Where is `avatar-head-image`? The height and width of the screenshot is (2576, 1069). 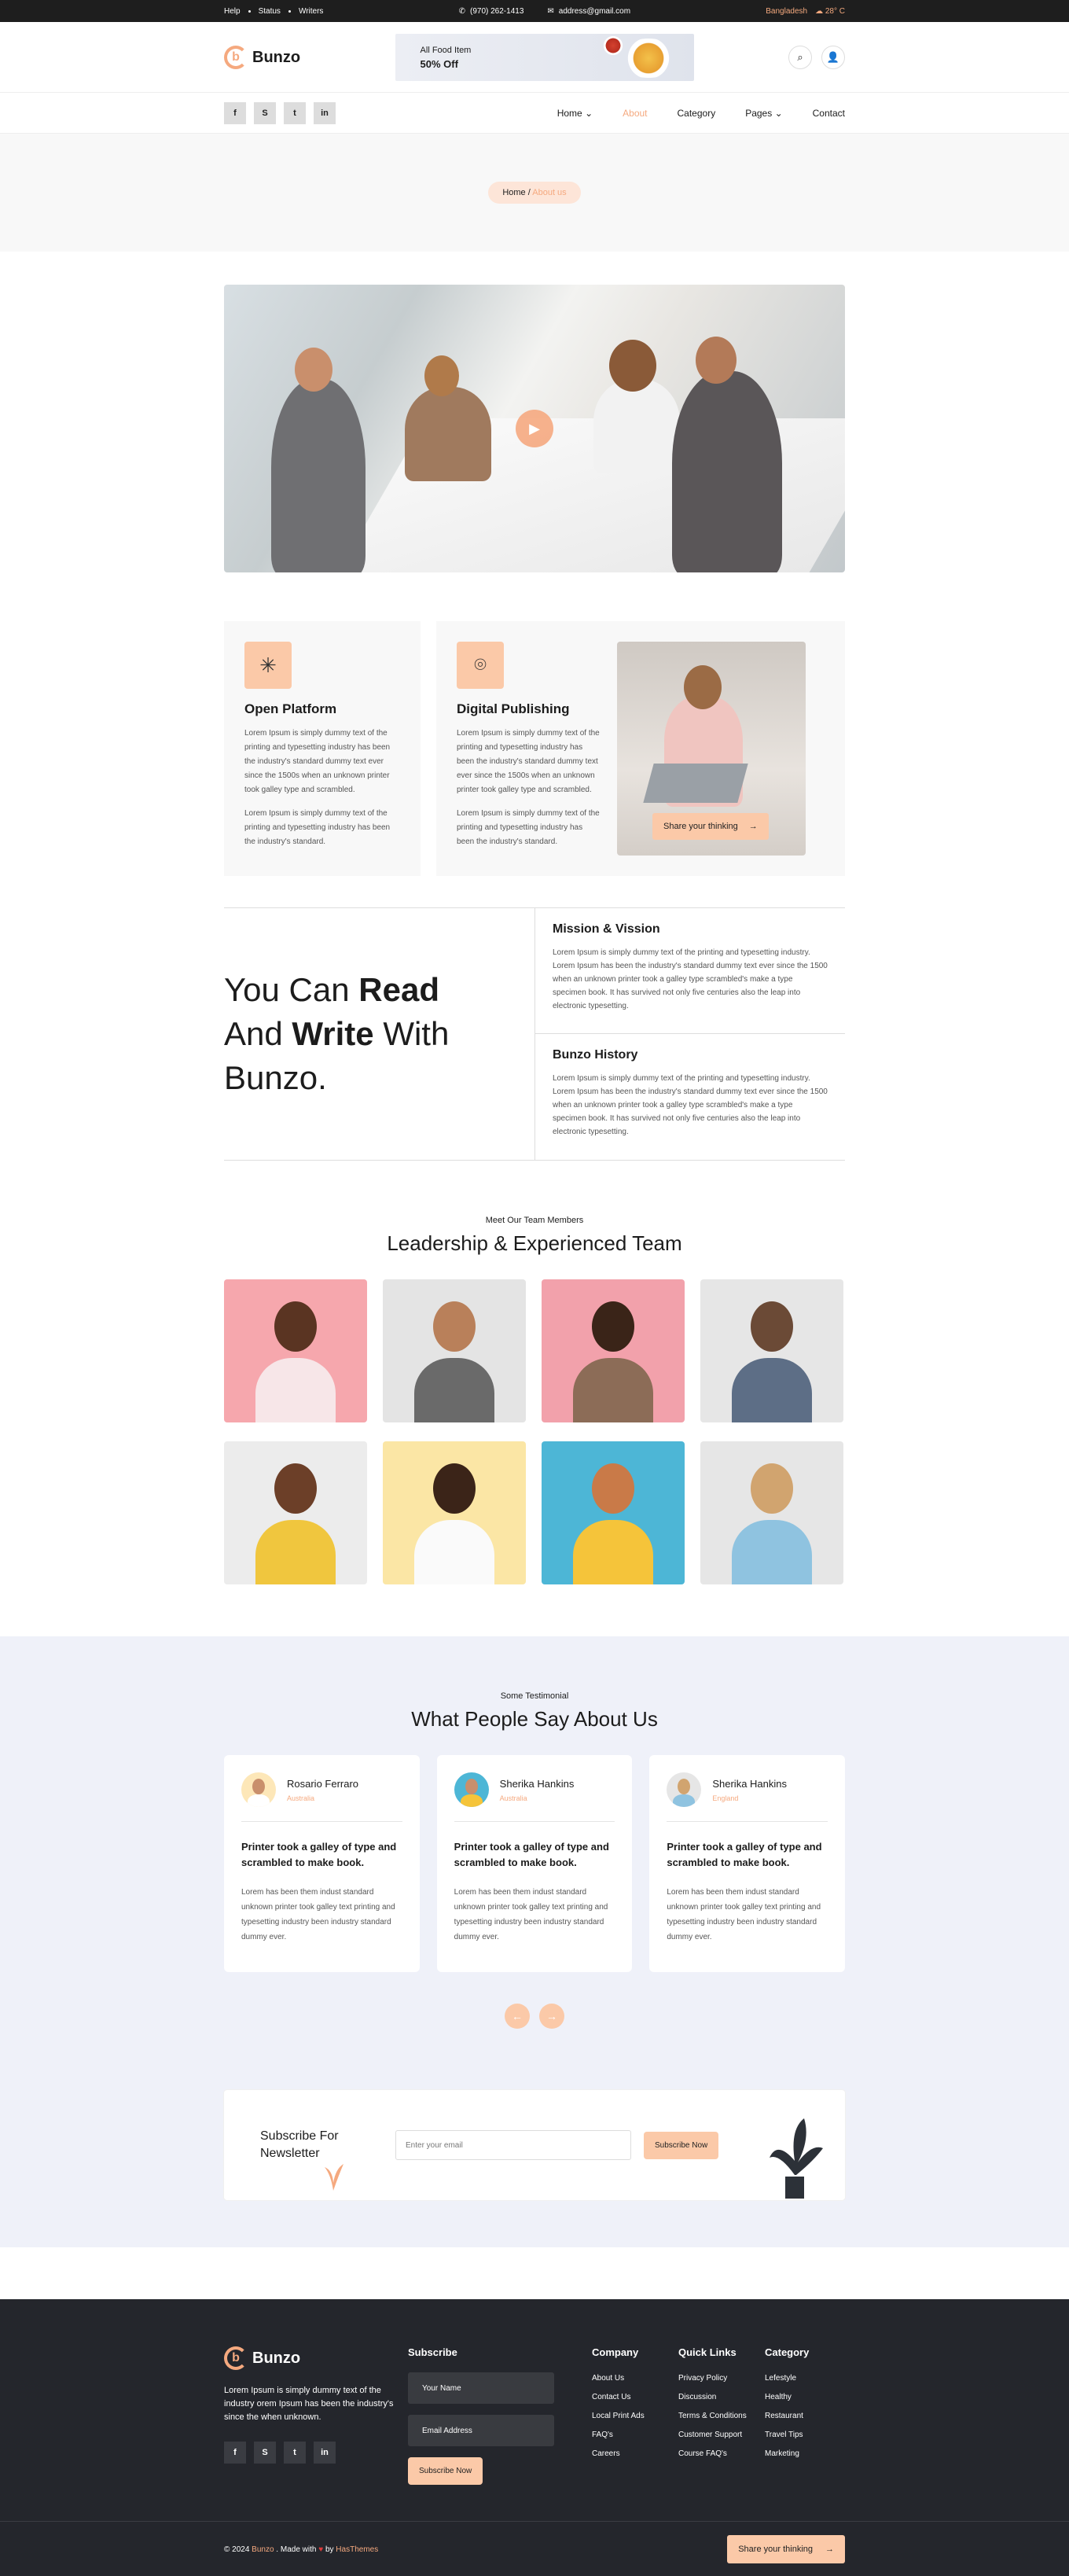
avatar-head-image is located at coordinates (471, 1787).